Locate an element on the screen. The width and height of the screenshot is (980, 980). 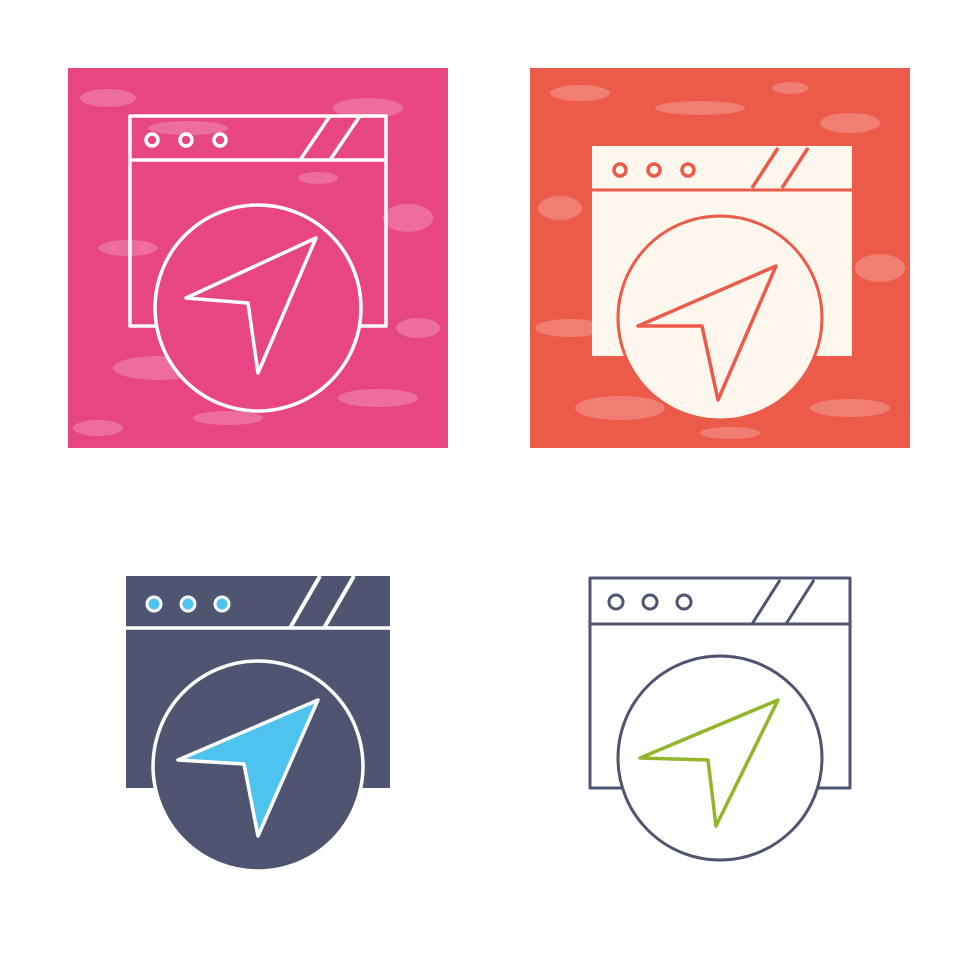
red-compass-circle is located at coordinates (720, 318).